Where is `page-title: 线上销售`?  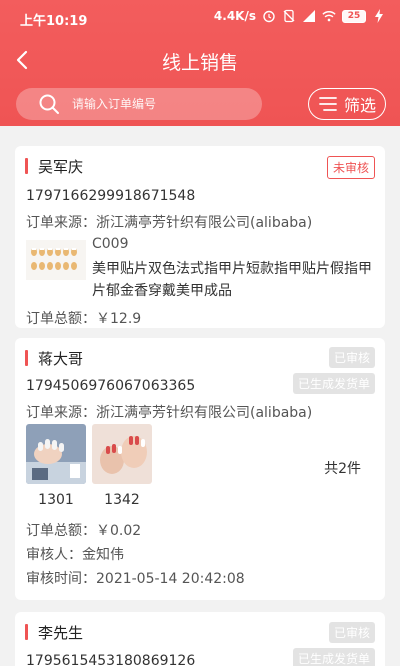 page-title: 线上销售 is located at coordinates (199, 63).